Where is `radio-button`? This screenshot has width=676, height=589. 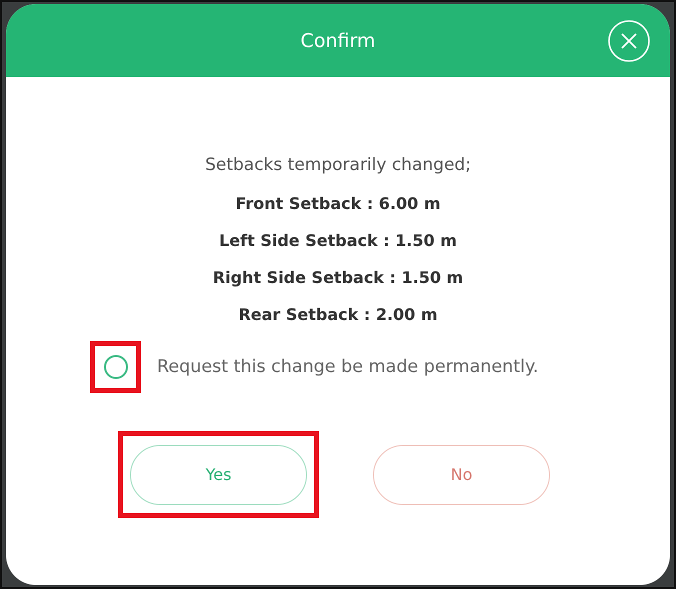
radio-button is located at coordinates (116, 367).